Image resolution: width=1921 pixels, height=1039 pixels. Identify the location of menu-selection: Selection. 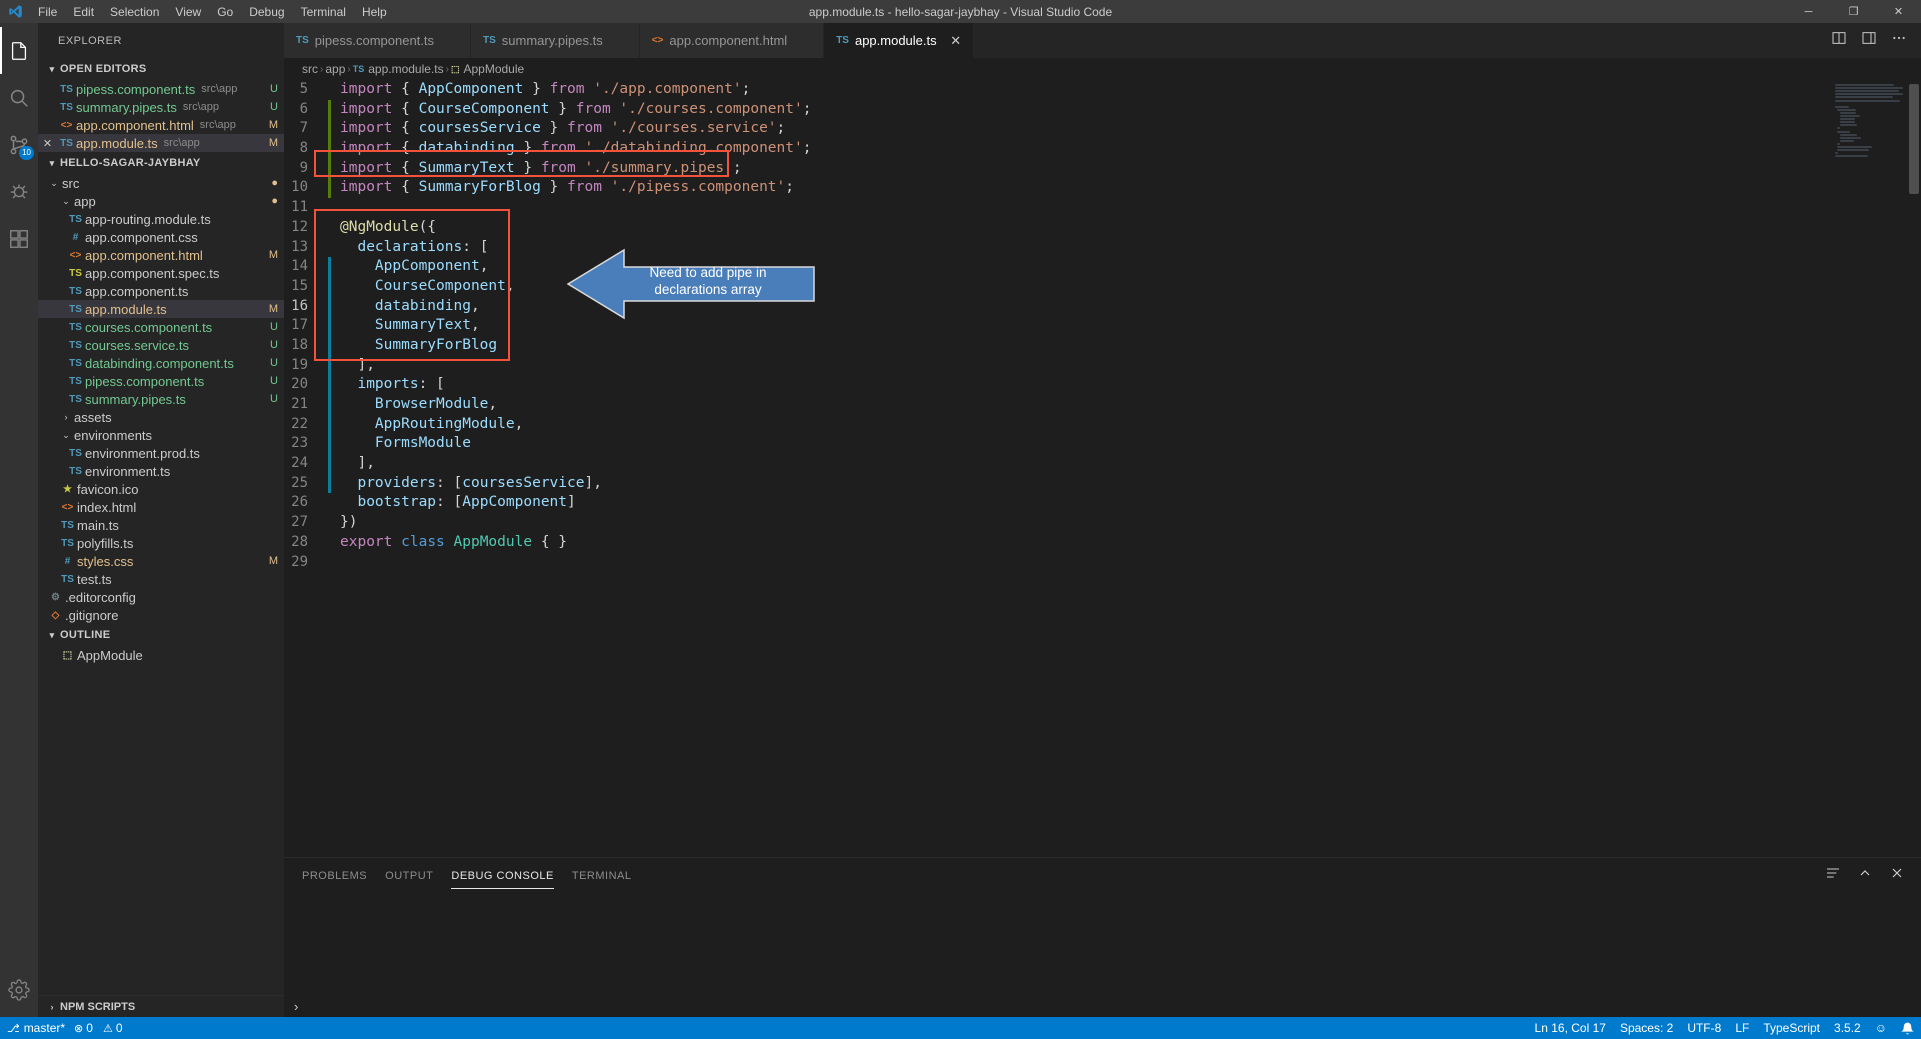
(134, 12).